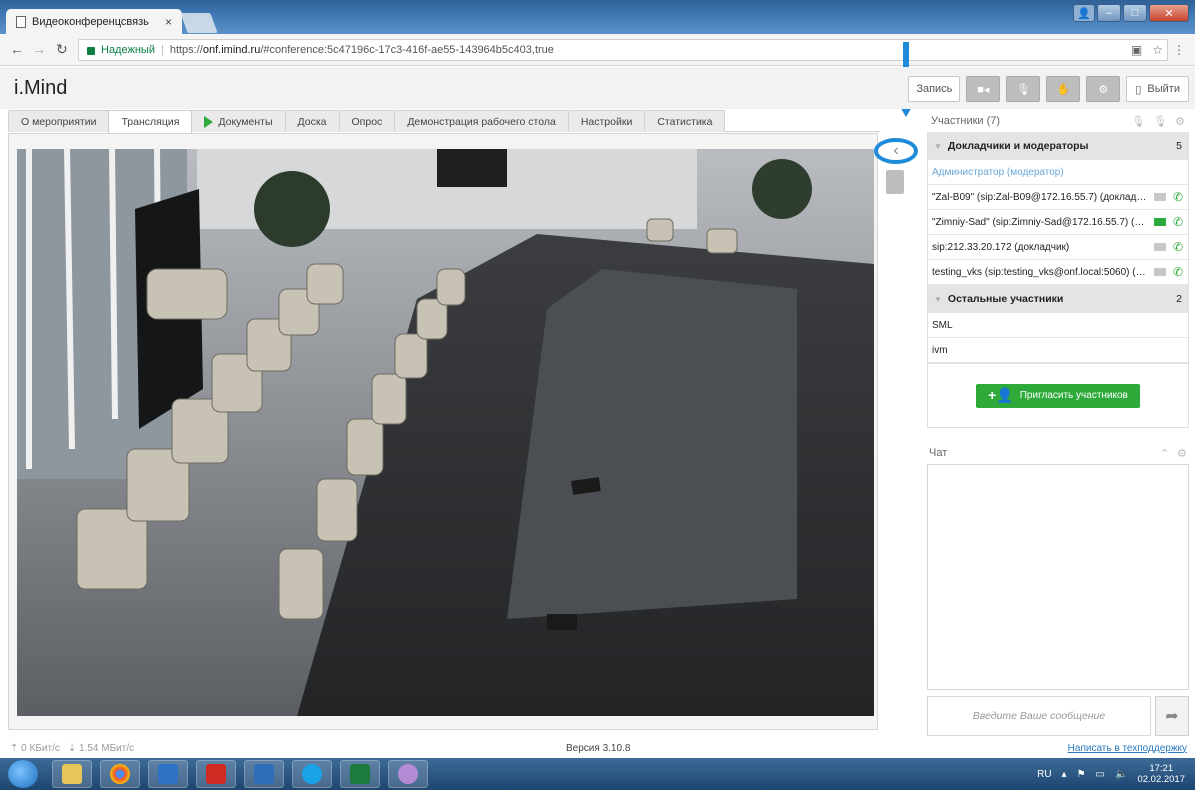 The image size is (1195, 790). I want to click on app-header: i.Mind Запись ■◂ 🎙 ✋ ⚙ ▯ Выйти, so click(597, 88).